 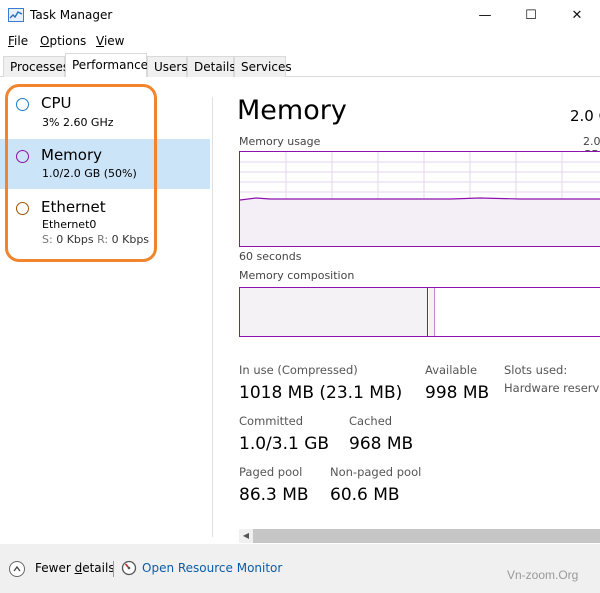 I want to click on close-button: ✕, so click(x=577, y=15).